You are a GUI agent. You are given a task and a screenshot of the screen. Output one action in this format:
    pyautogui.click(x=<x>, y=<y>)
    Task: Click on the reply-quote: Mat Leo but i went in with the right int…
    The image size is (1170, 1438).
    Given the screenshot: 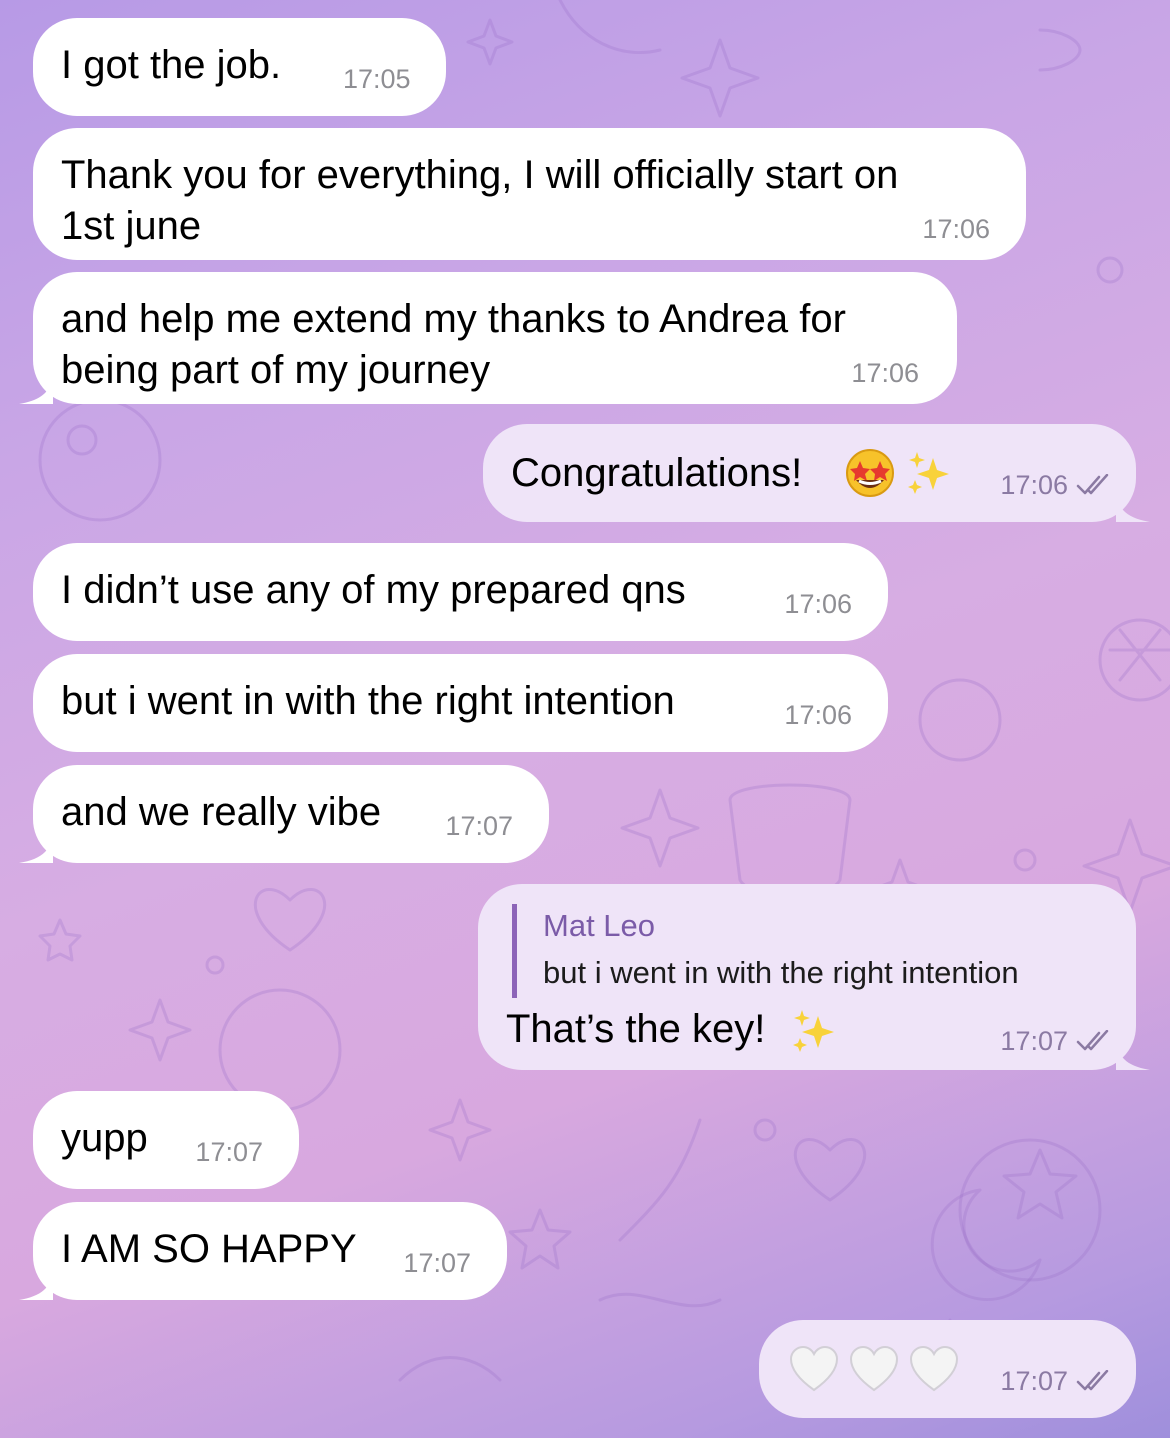 What is the action you would take?
    pyautogui.click(x=765, y=951)
    